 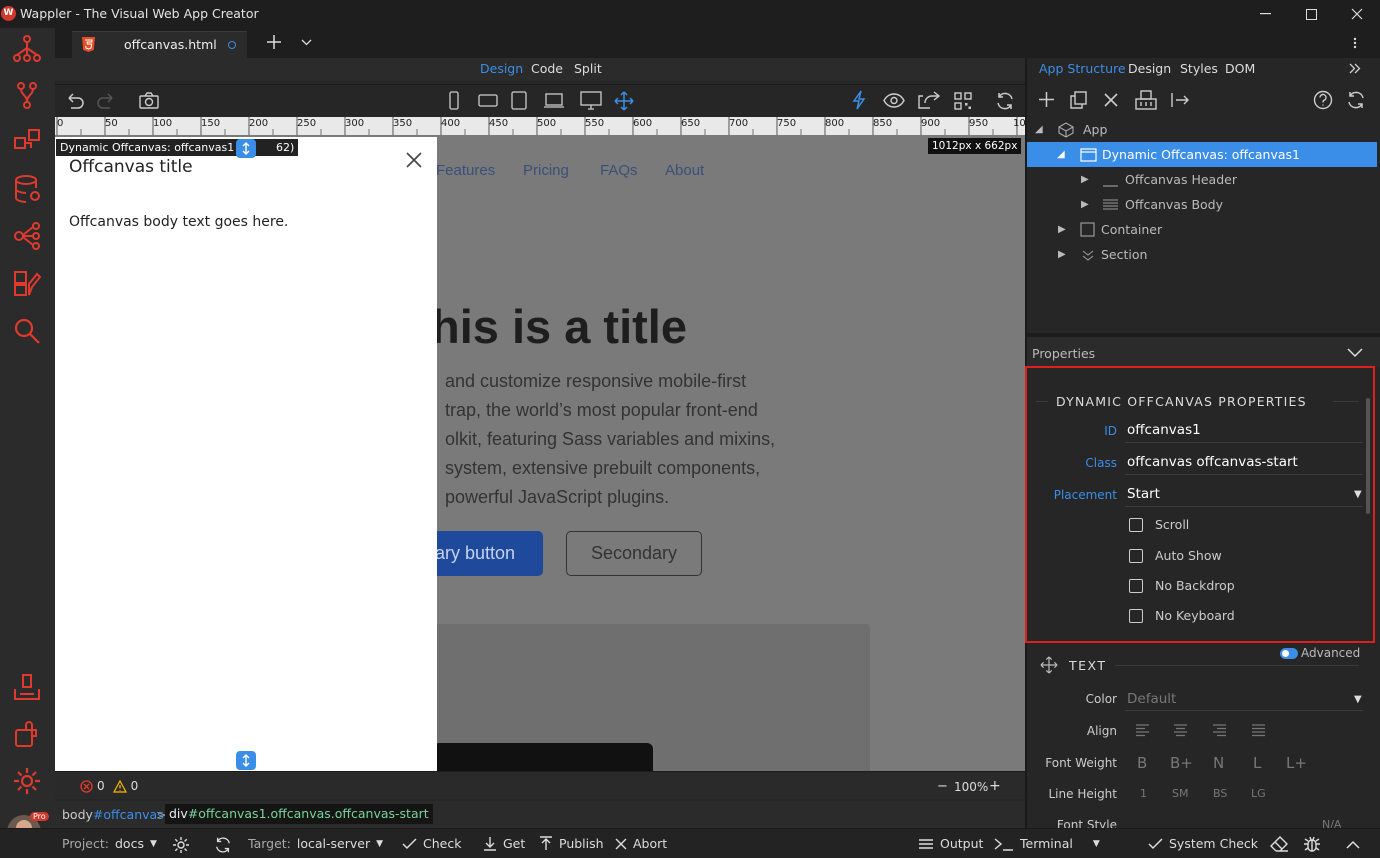 I want to click on publish-button: Publish, so click(x=571, y=843).